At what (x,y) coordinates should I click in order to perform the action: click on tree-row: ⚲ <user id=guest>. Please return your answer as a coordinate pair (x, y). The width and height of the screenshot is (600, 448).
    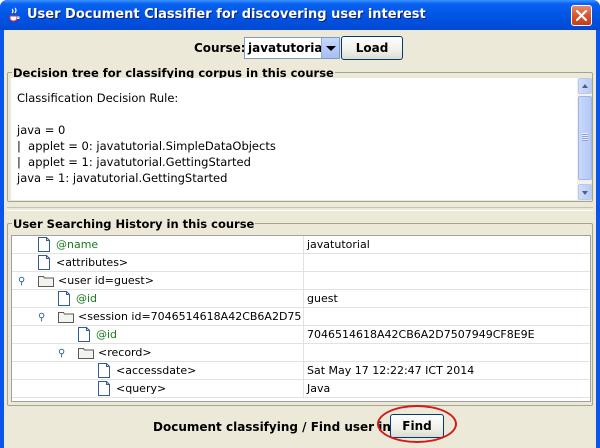
    Looking at the image, I should click on (301, 281).